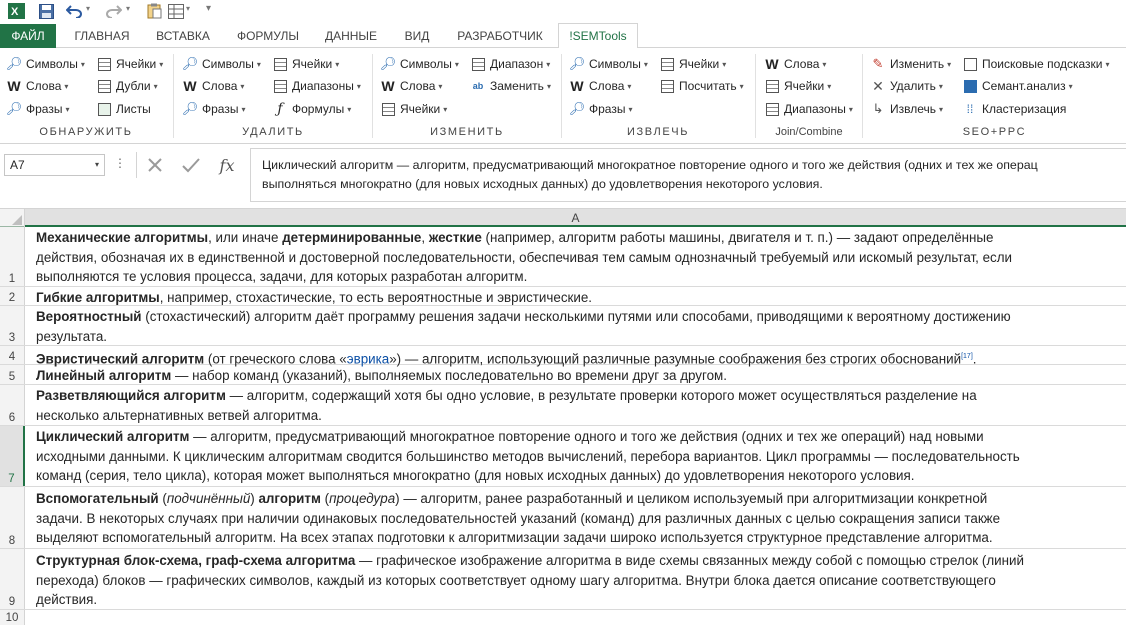  I want to click on remove-symbols-button: 🔎︎ Символы ▾, so click(221, 64).